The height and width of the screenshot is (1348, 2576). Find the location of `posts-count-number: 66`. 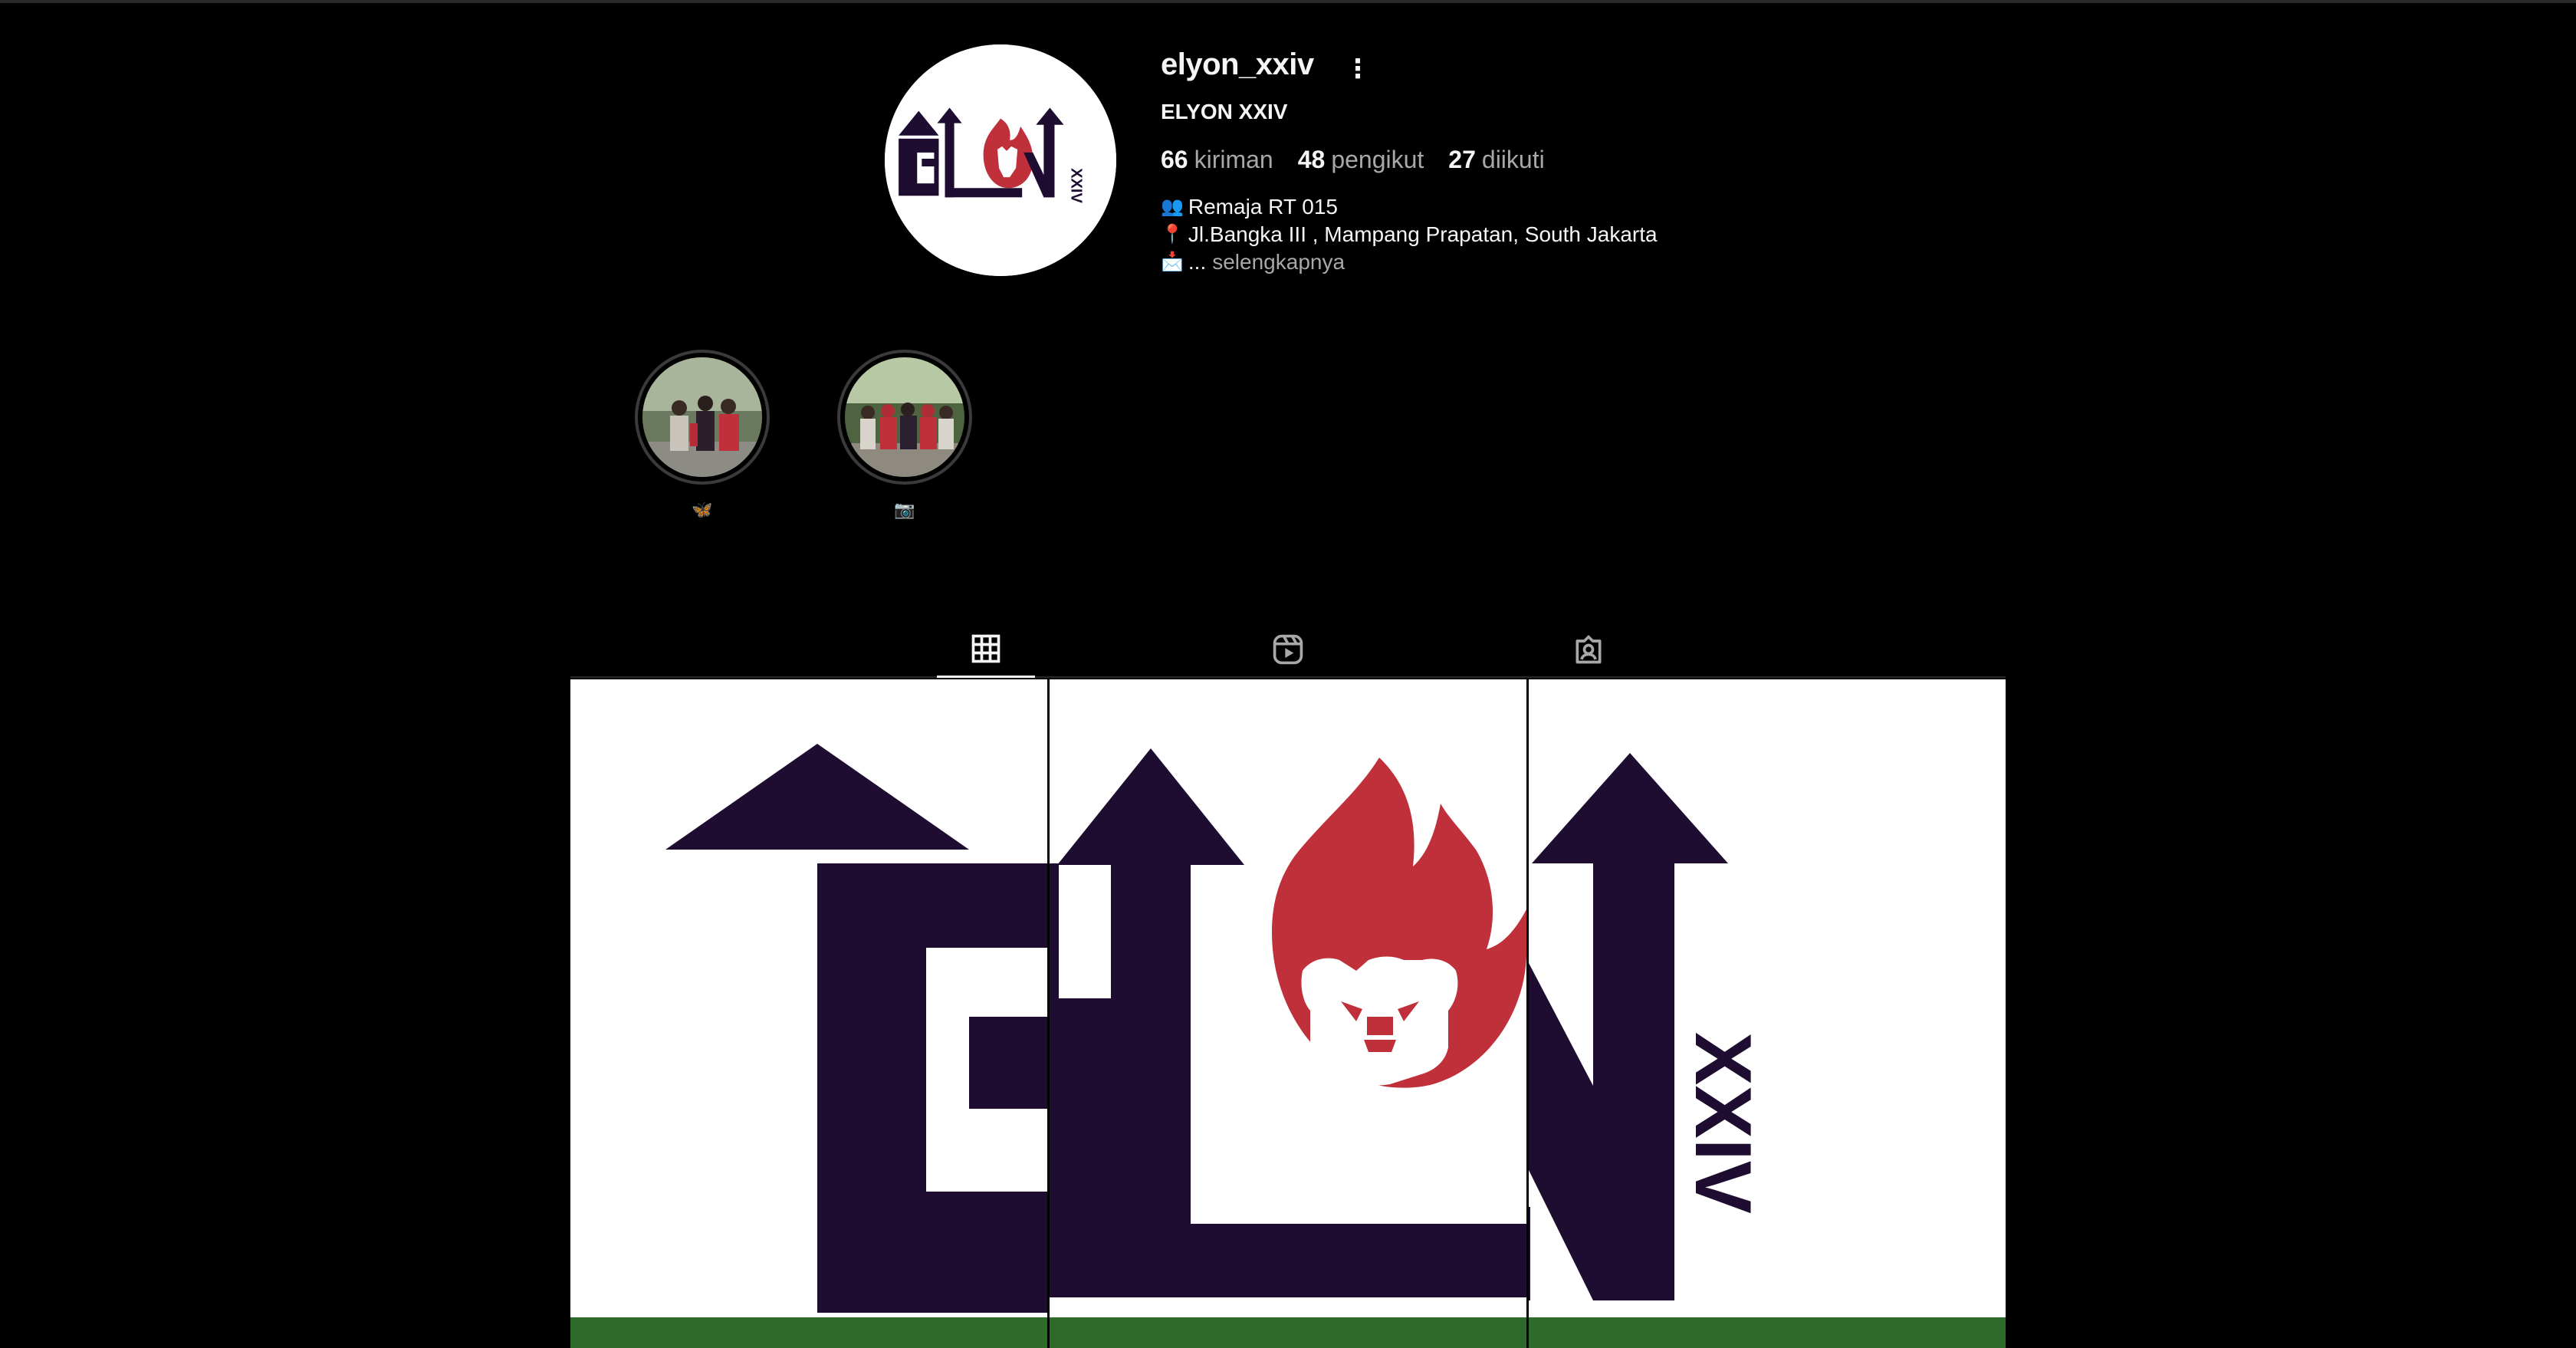

posts-count-number: 66 is located at coordinates (1175, 159).